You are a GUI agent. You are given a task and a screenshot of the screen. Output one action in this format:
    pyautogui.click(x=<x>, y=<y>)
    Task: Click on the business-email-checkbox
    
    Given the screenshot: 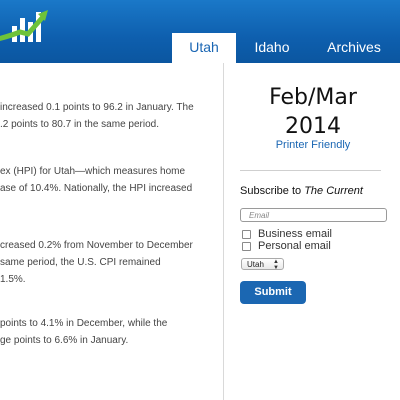 What is the action you would take?
    pyautogui.click(x=246, y=234)
    